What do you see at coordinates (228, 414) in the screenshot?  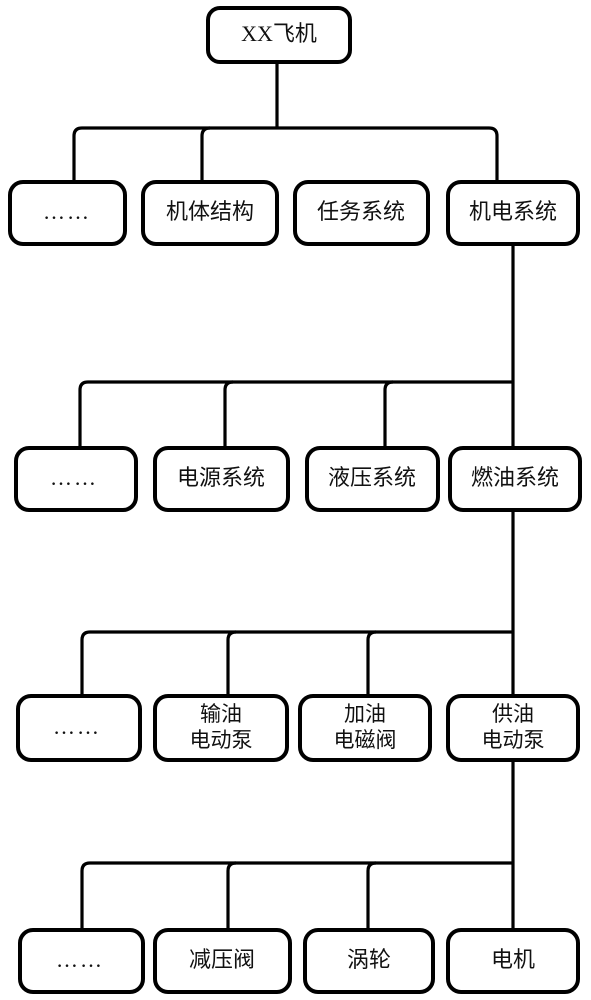 I see `connector-drop-level-2-power` at bounding box center [228, 414].